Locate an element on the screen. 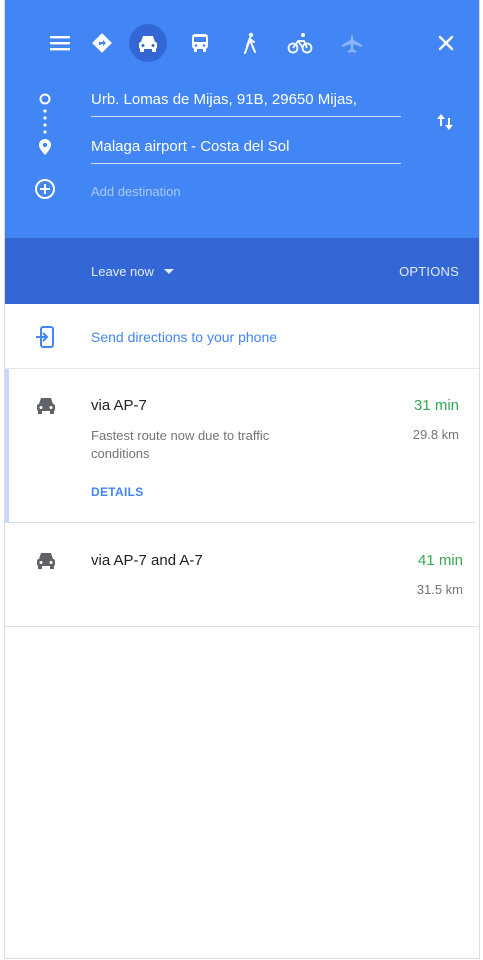 This screenshot has height=960, width=483. send-to-phone-row: Send directions to your phone is located at coordinates (242, 336).